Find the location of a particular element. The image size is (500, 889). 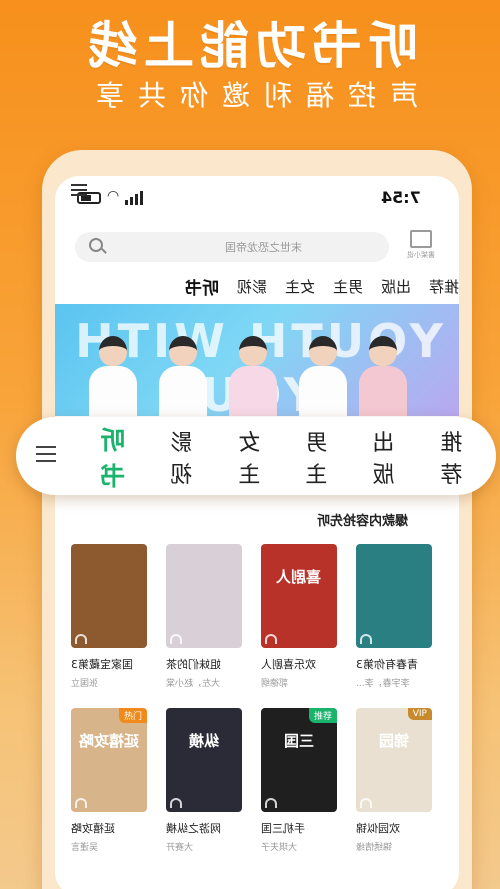

book-card: 喜剧人欢乐喜剧人郭德纲 is located at coordinates (303, 616).